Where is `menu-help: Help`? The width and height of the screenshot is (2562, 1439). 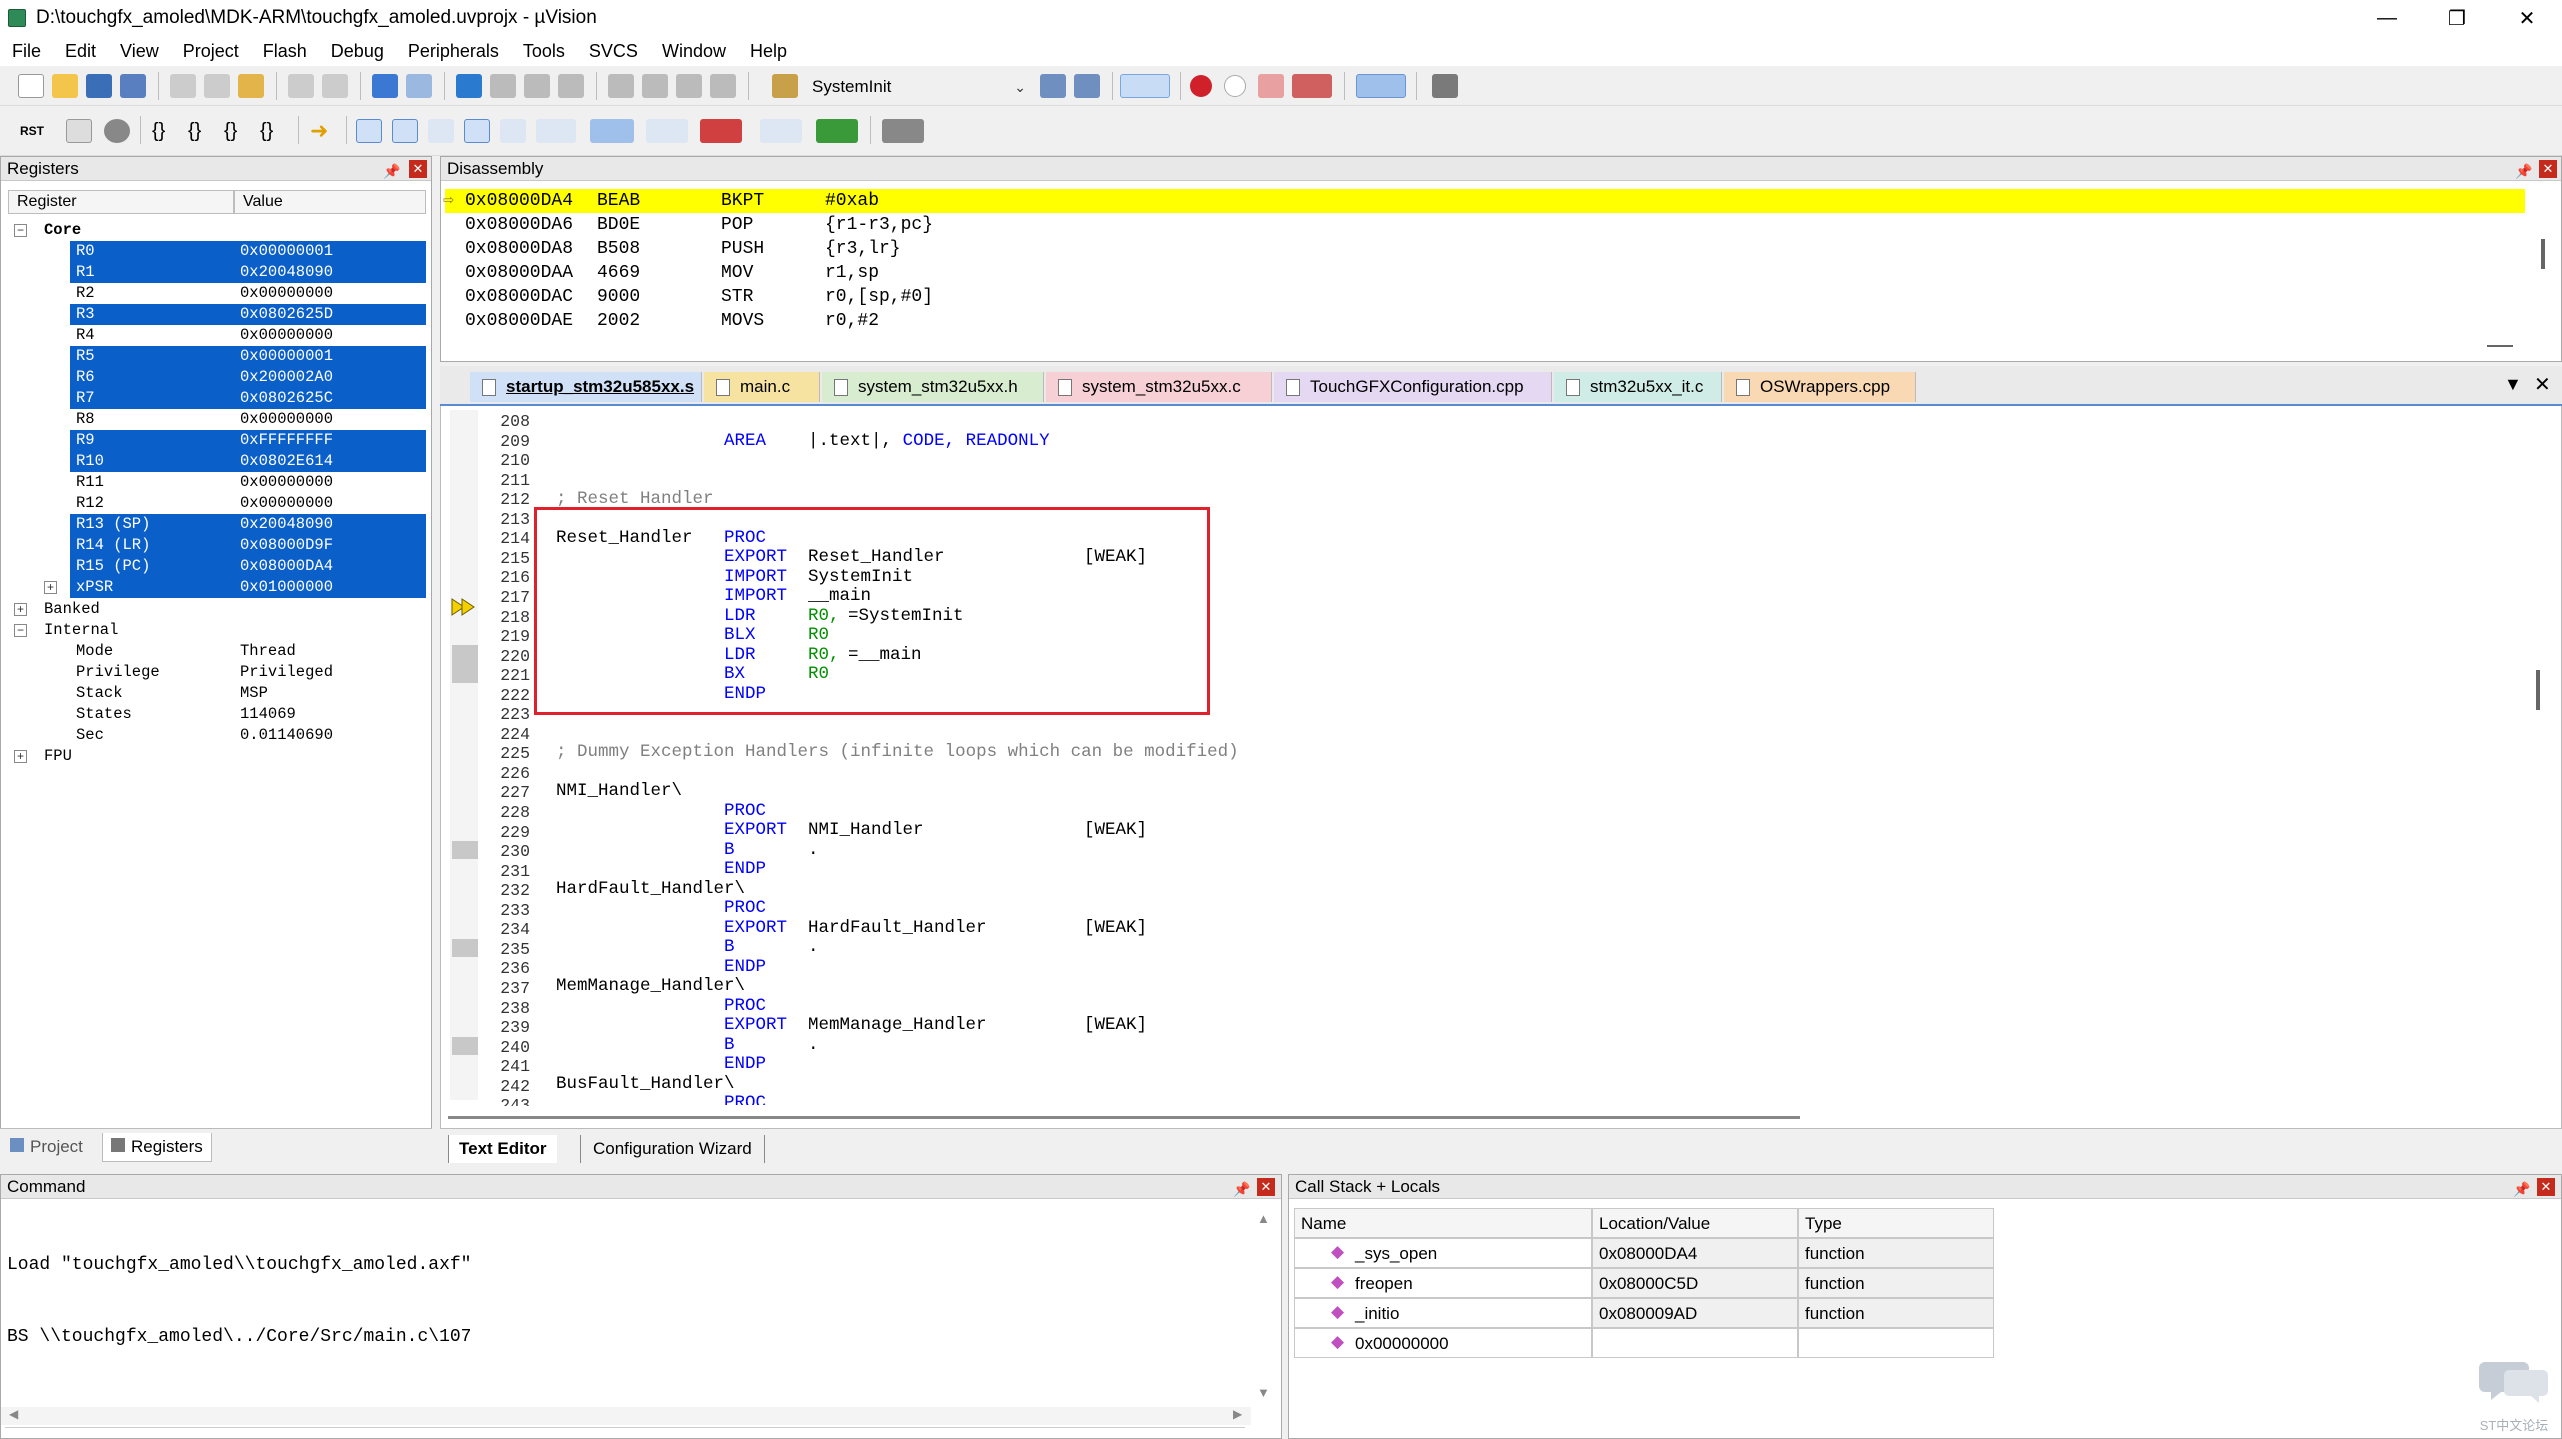
menu-help: Help is located at coordinates (768, 51).